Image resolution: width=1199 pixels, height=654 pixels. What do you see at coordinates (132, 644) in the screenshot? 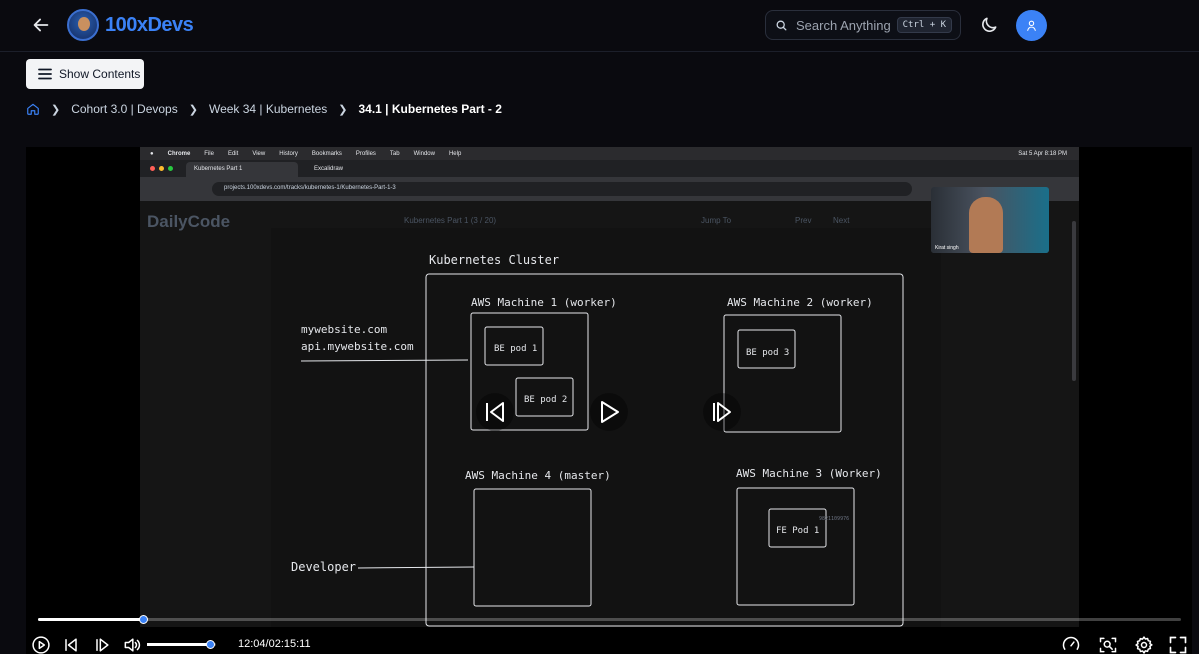
I see `volume-icon` at bounding box center [132, 644].